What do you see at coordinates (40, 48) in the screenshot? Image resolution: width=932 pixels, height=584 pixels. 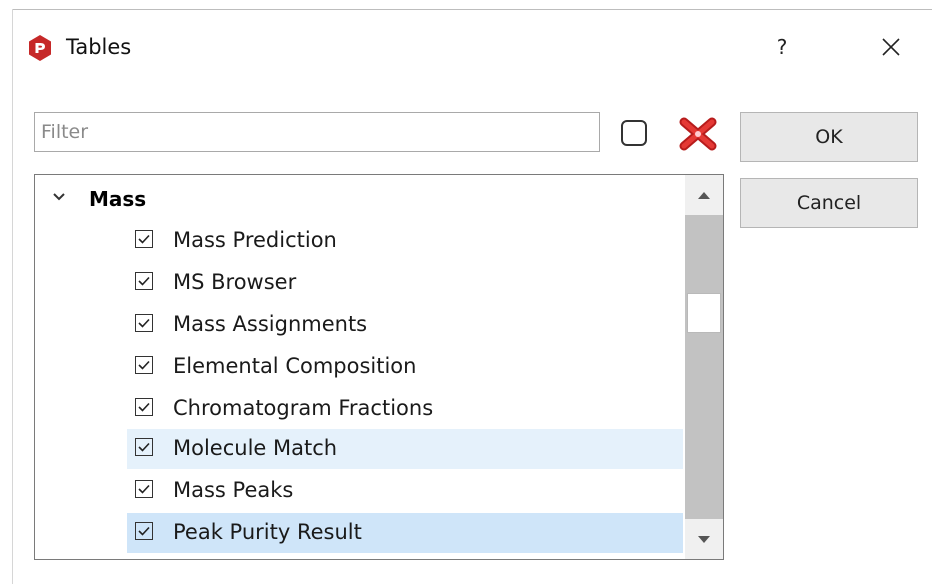 I see `app-logo-icon` at bounding box center [40, 48].